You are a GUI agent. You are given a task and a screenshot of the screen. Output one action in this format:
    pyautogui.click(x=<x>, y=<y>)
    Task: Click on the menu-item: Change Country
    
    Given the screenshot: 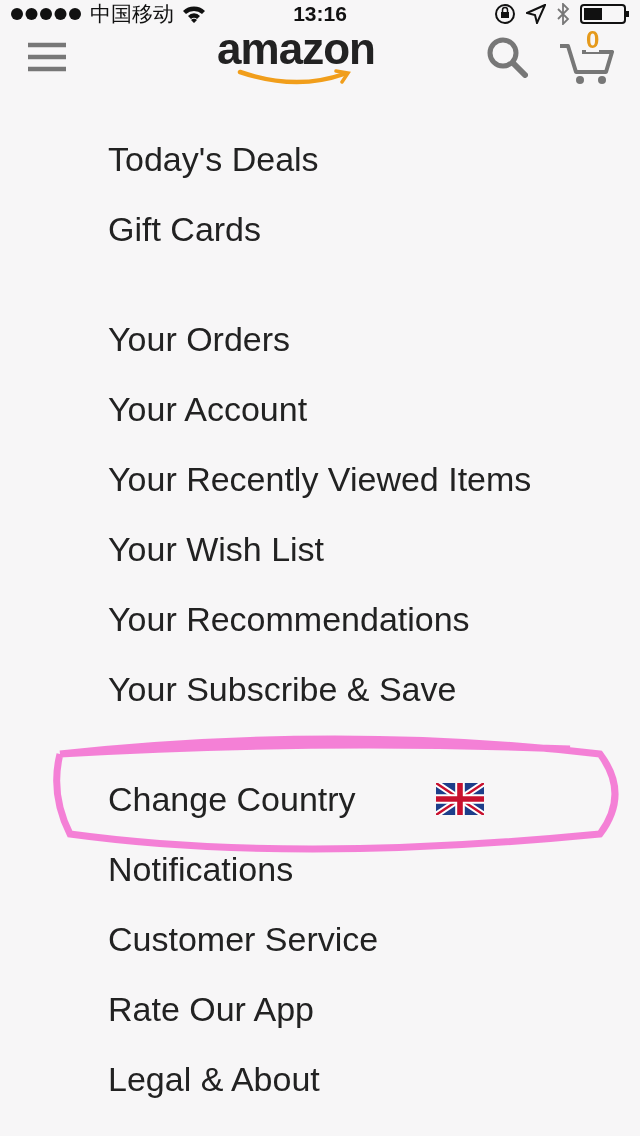 What is the action you would take?
    pyautogui.click(x=232, y=799)
    